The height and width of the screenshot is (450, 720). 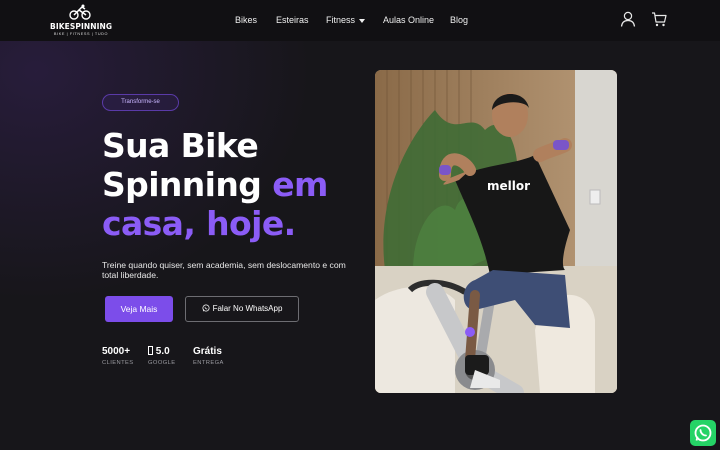 I want to click on cyclist-logo-icon, so click(x=80, y=12).